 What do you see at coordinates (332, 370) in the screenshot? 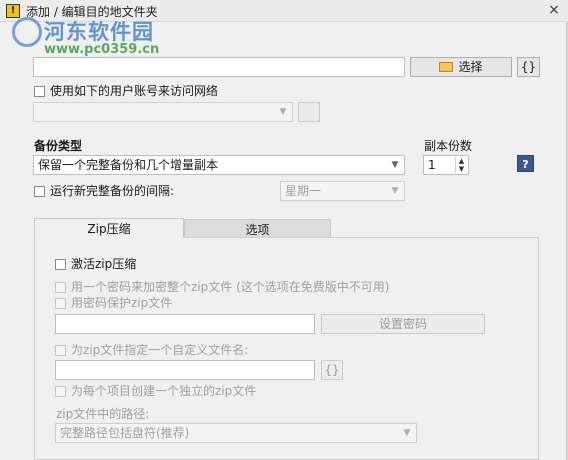
I see `filename-variables-button: {}` at bounding box center [332, 370].